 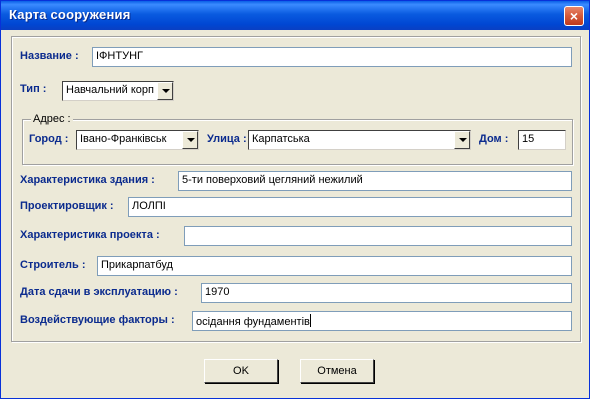 I want to click on title-bar: Карта сооружения ×, so click(x=295, y=15).